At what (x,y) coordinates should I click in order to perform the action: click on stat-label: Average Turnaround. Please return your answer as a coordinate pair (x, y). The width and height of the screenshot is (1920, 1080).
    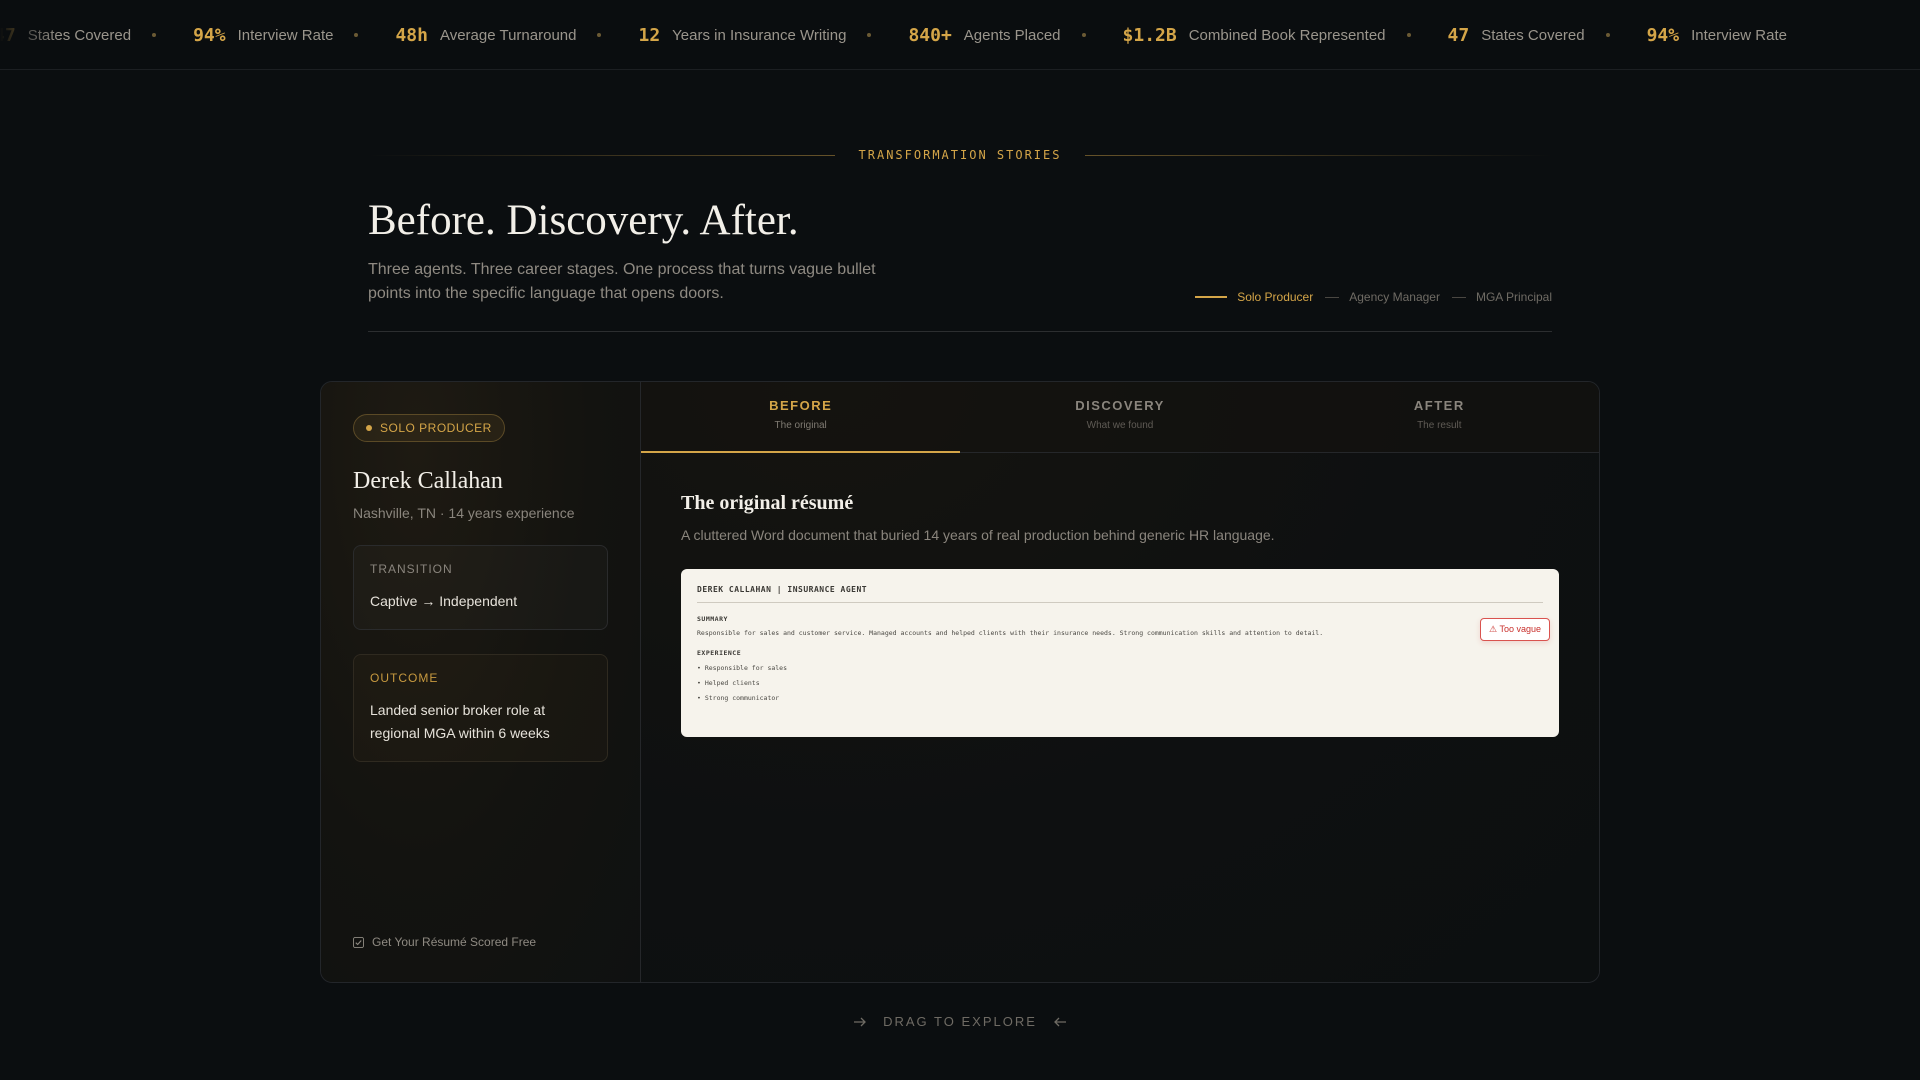
    Looking at the image, I should click on (508, 35).